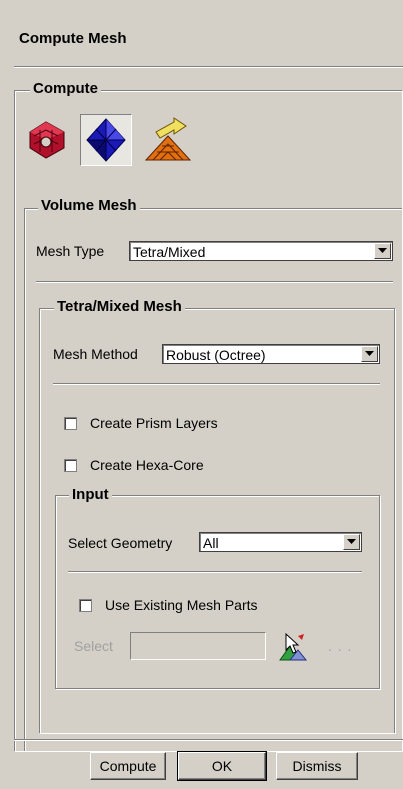 Image resolution: width=403 pixels, height=789 pixels. I want to click on volume-mesh-divider, so click(214, 282).